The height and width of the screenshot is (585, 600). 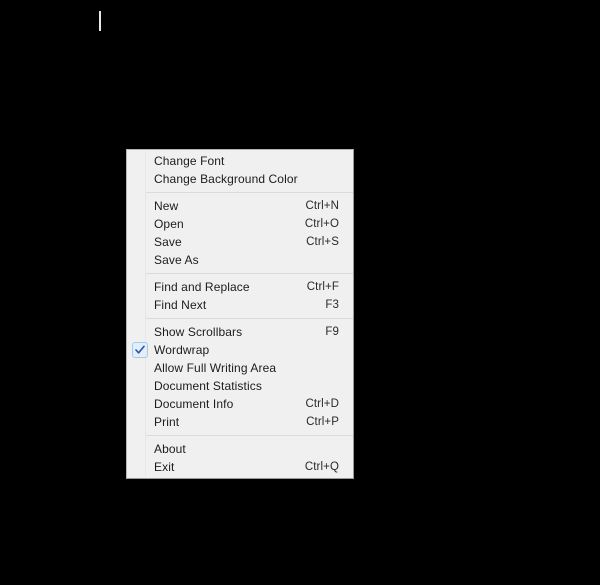 I want to click on checkmark-icon, so click(x=140, y=350).